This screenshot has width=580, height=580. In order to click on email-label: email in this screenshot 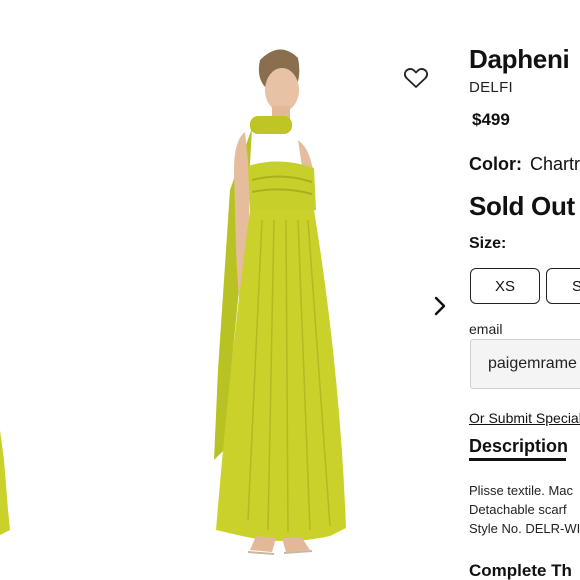, I will do `click(486, 329)`.